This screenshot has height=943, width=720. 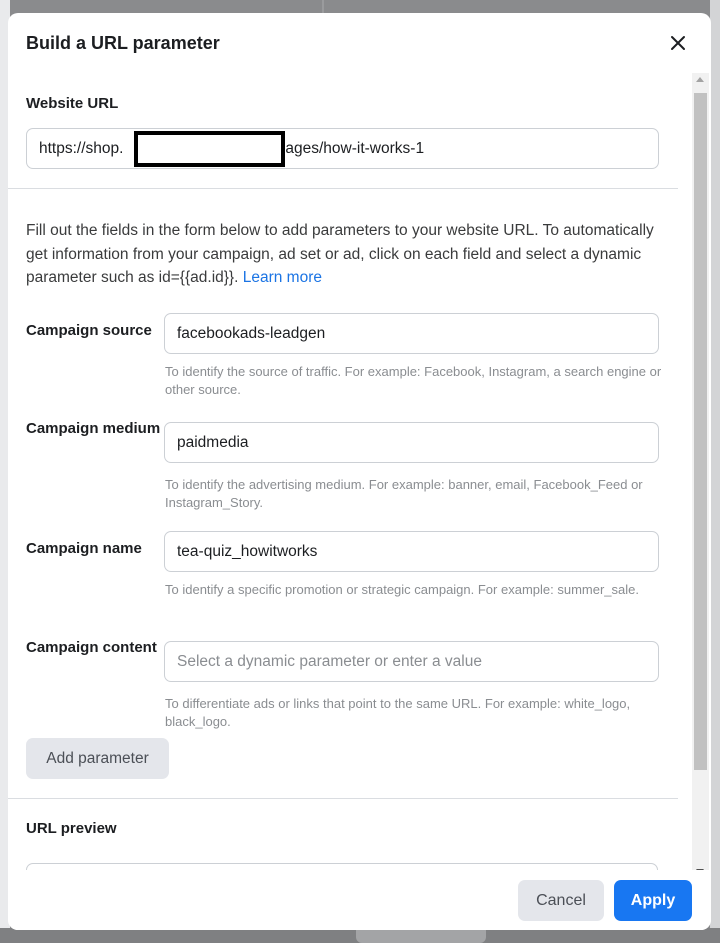 I want to click on campaign-source-label: Campaign source, so click(x=89, y=330).